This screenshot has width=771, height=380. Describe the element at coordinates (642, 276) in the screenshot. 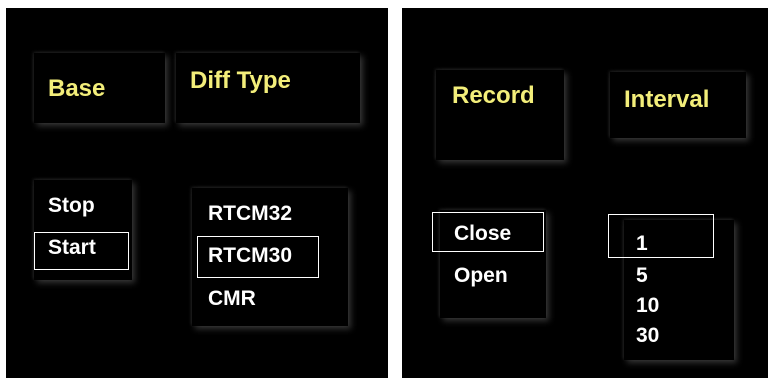

I see `interval-option-5: 5` at that location.